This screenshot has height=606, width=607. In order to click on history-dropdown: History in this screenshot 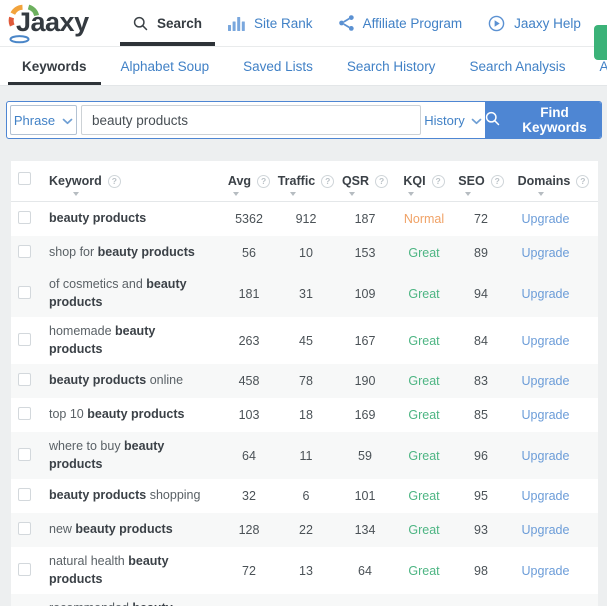, I will do `click(453, 120)`.